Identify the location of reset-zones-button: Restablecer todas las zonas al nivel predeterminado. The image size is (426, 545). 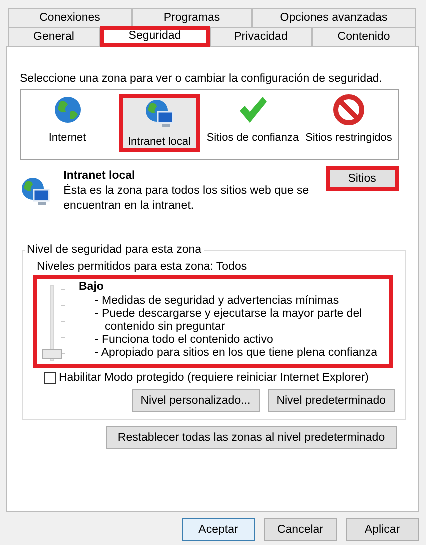
(251, 437).